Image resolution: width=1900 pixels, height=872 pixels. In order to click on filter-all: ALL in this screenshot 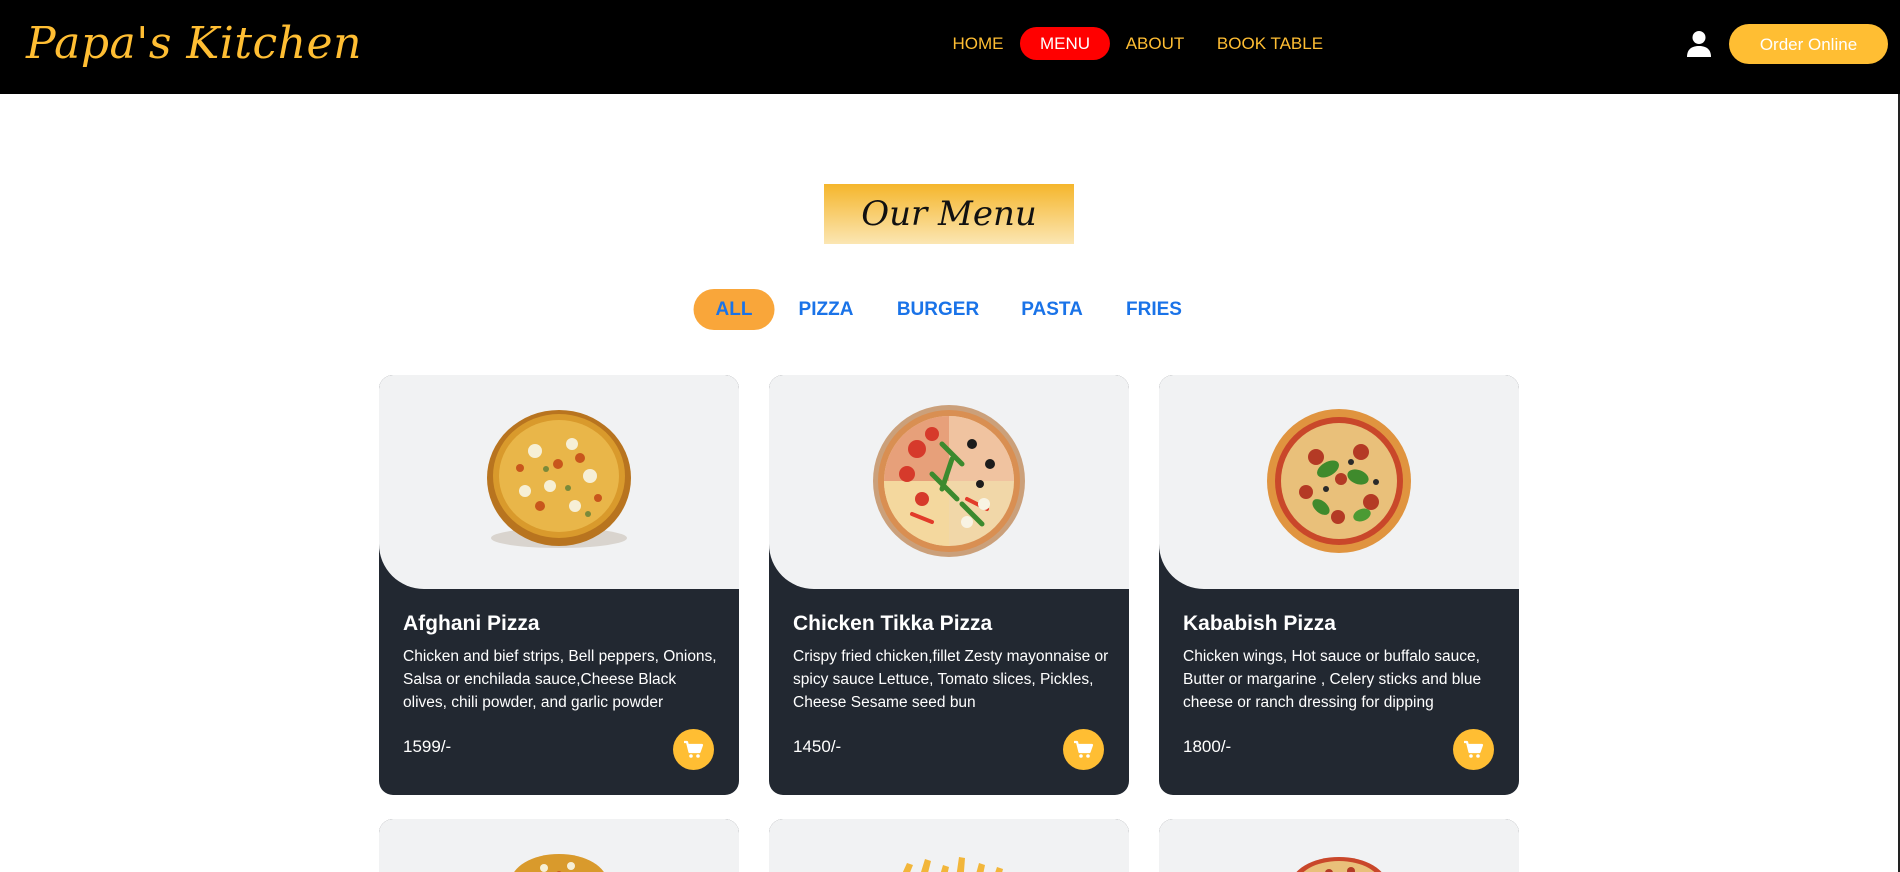, I will do `click(734, 309)`.